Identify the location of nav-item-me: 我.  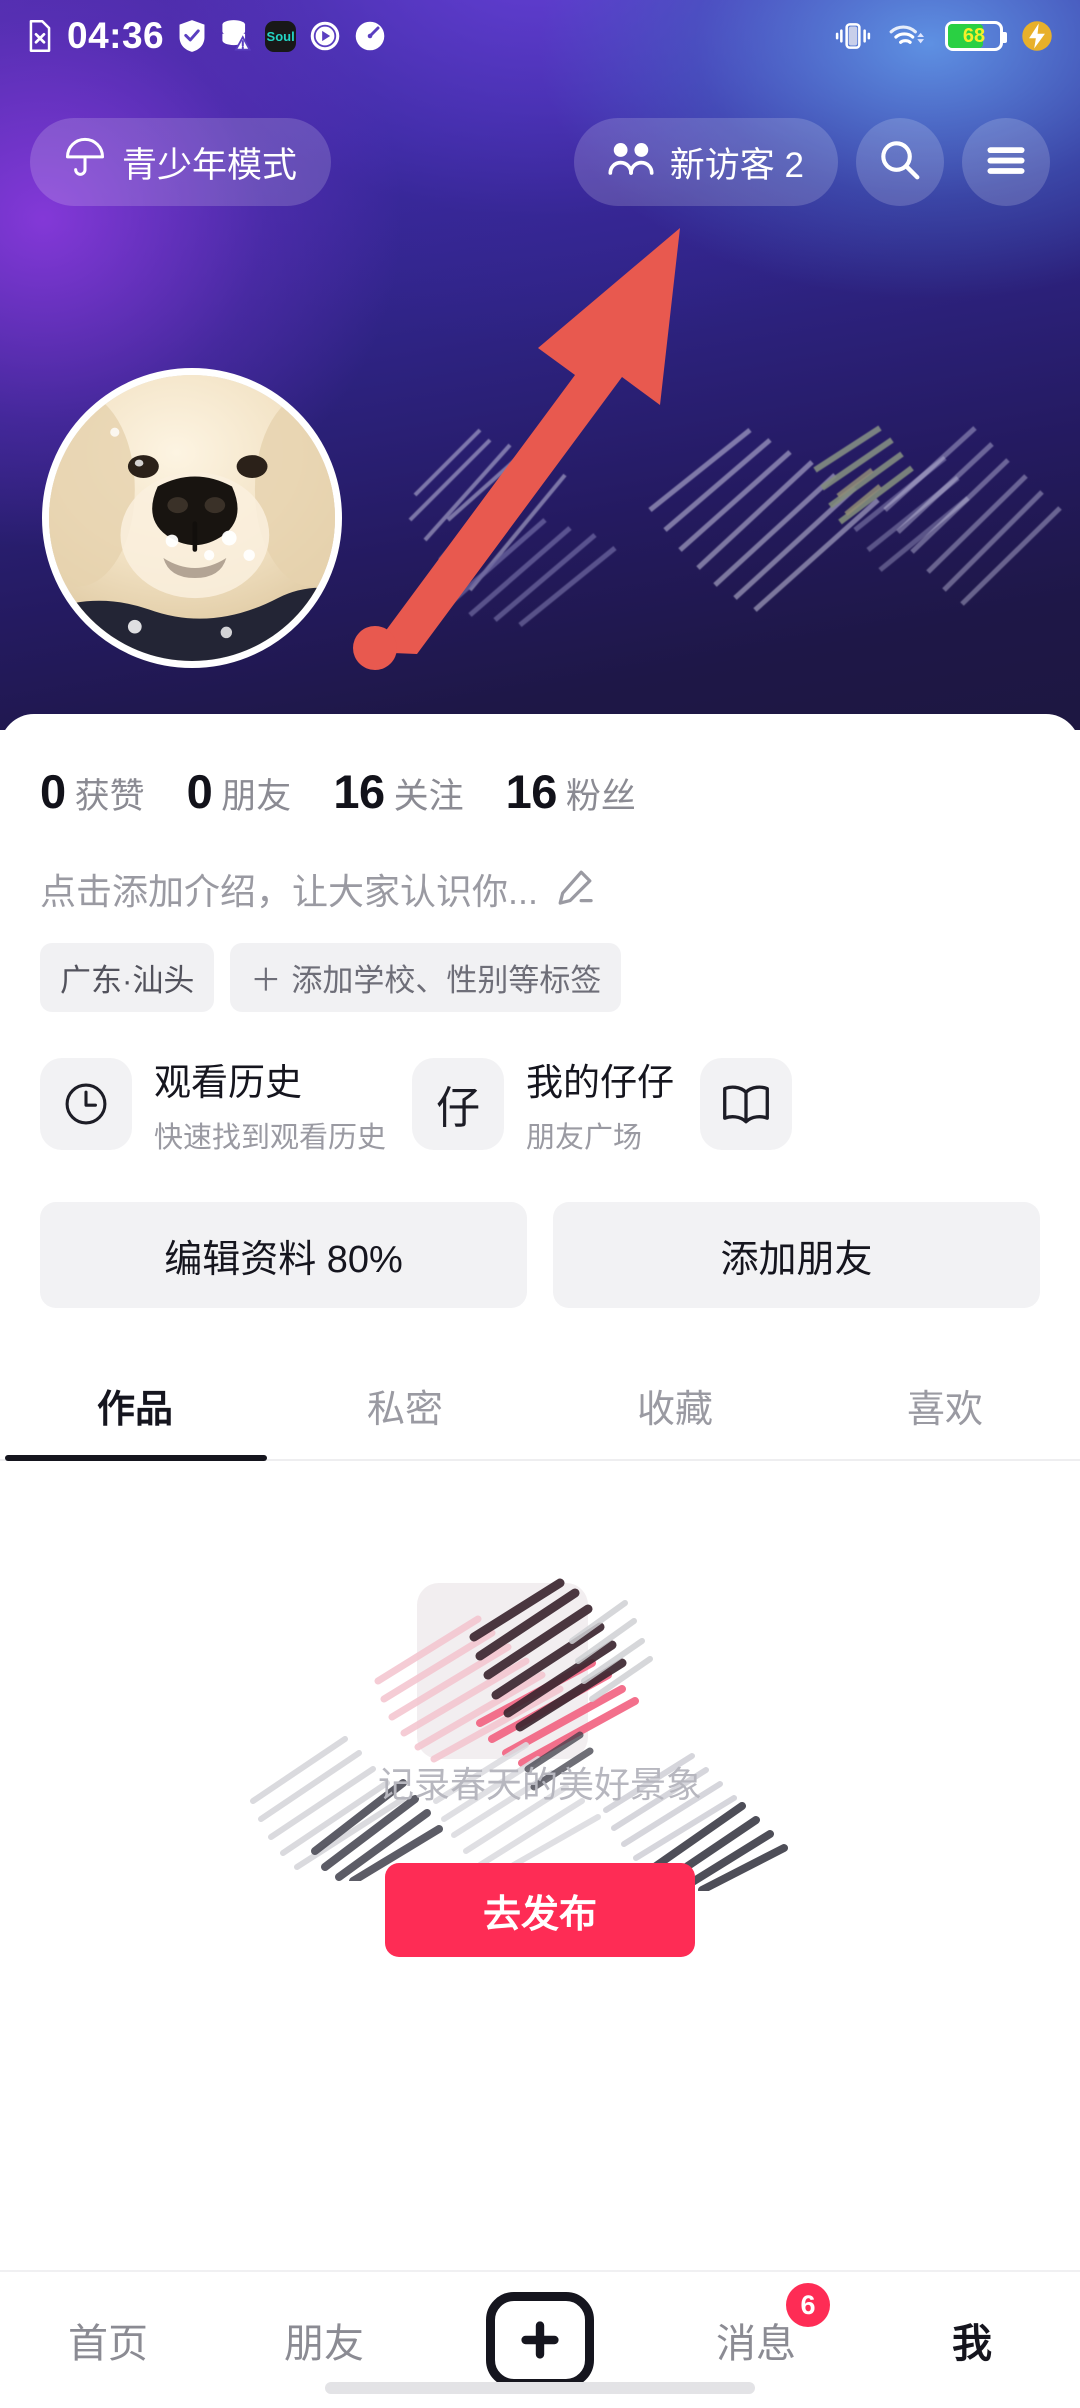
(972, 2340).